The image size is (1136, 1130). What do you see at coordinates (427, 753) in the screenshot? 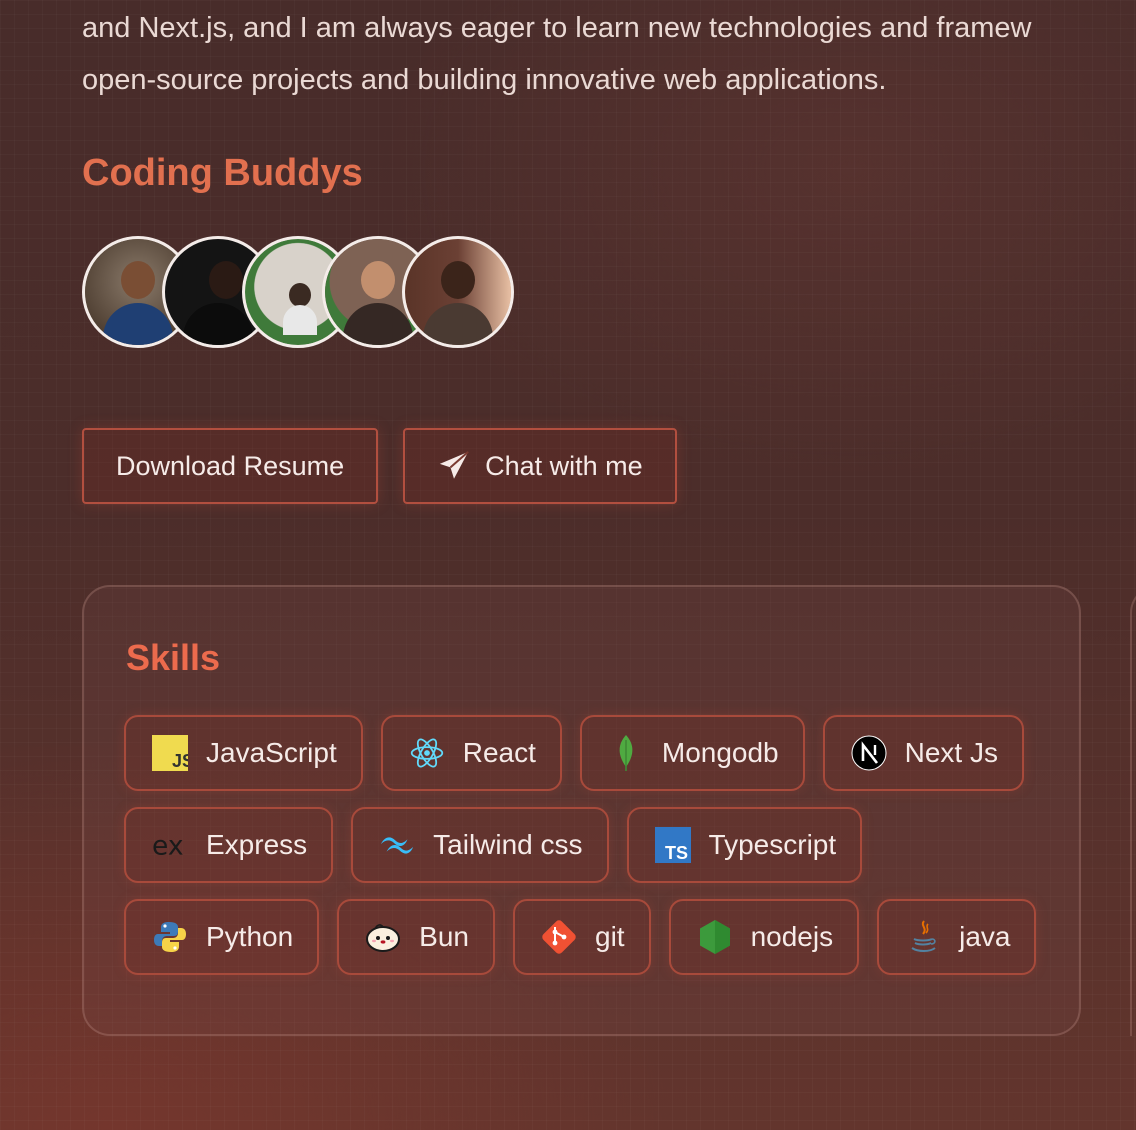
I see `react-icon` at bounding box center [427, 753].